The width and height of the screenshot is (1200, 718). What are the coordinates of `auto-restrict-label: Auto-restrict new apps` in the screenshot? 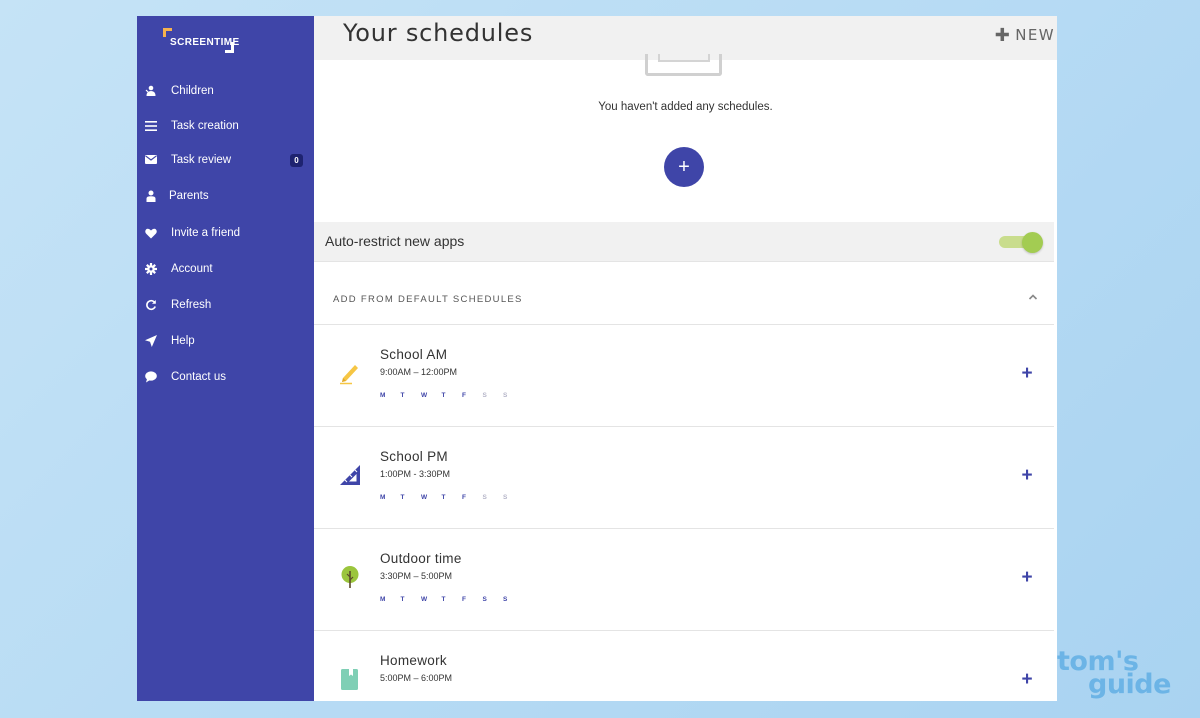 It's located at (395, 241).